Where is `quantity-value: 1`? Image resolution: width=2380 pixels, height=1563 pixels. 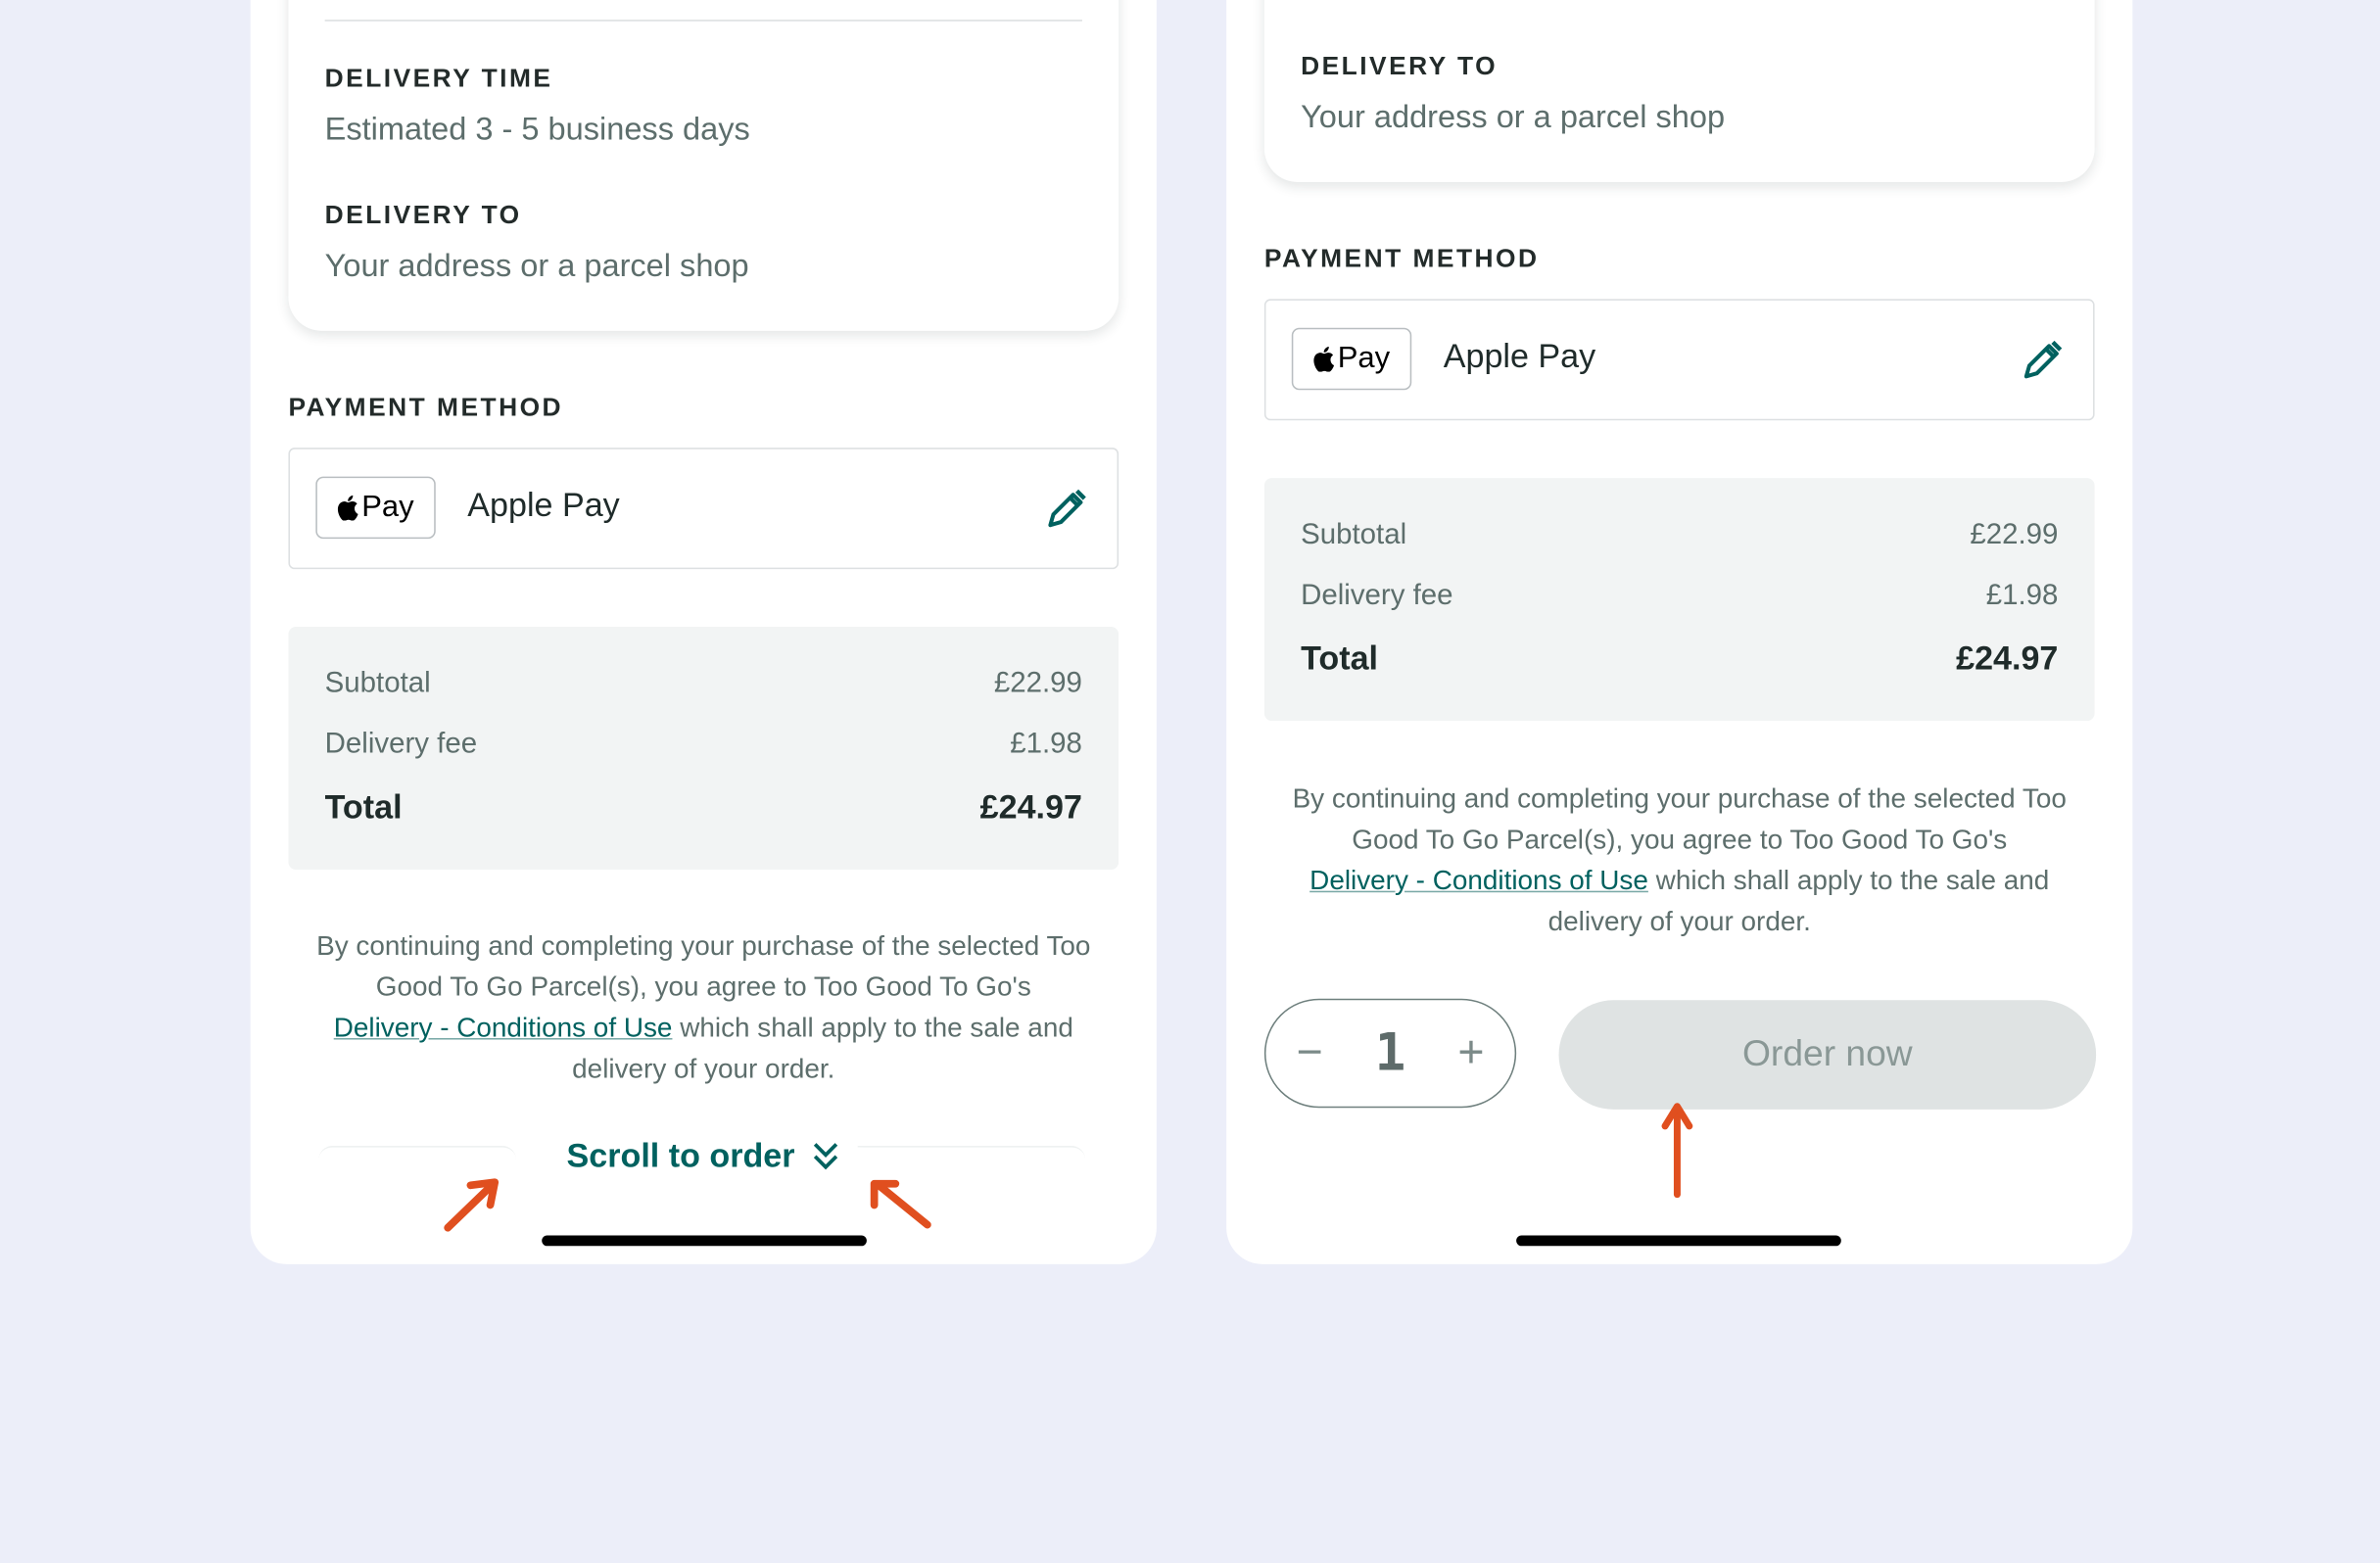 quantity-value: 1 is located at coordinates (1390, 1053).